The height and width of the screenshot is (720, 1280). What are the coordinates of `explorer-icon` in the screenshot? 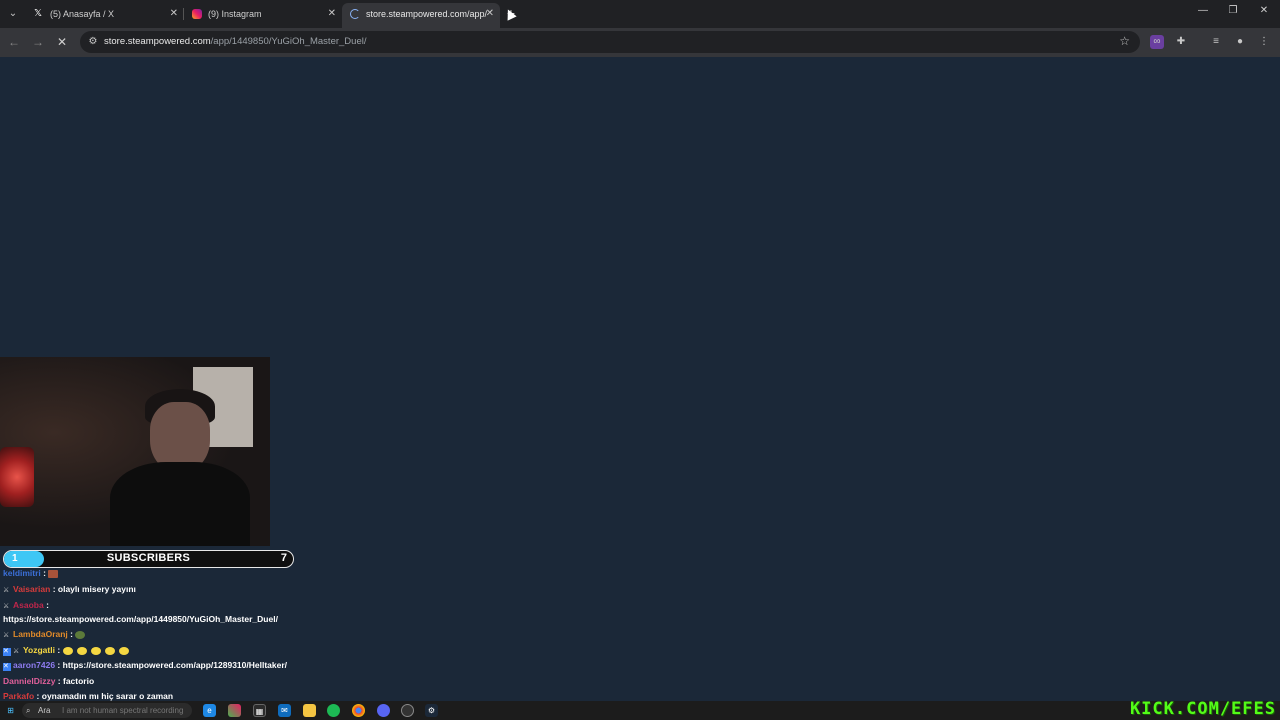 It's located at (309, 710).